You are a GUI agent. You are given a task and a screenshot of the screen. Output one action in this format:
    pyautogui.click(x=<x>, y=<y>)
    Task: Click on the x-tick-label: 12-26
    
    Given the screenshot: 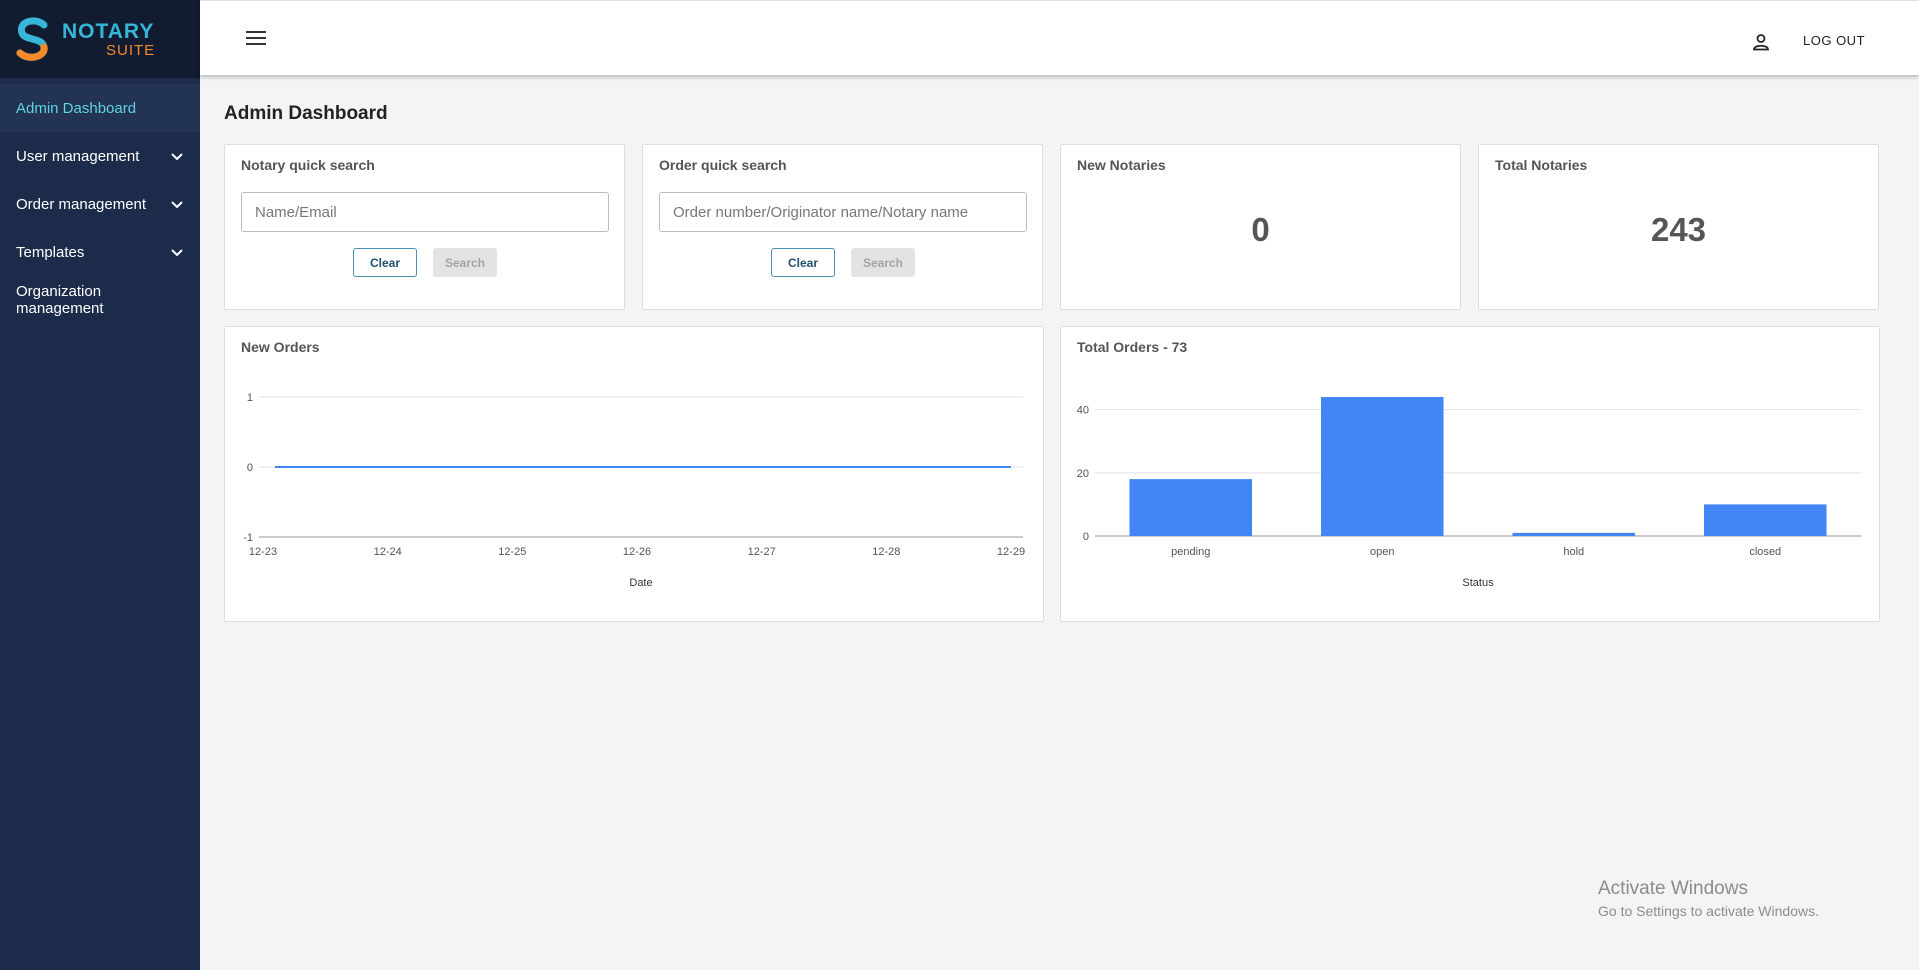 What is the action you would take?
    pyautogui.click(x=637, y=552)
    